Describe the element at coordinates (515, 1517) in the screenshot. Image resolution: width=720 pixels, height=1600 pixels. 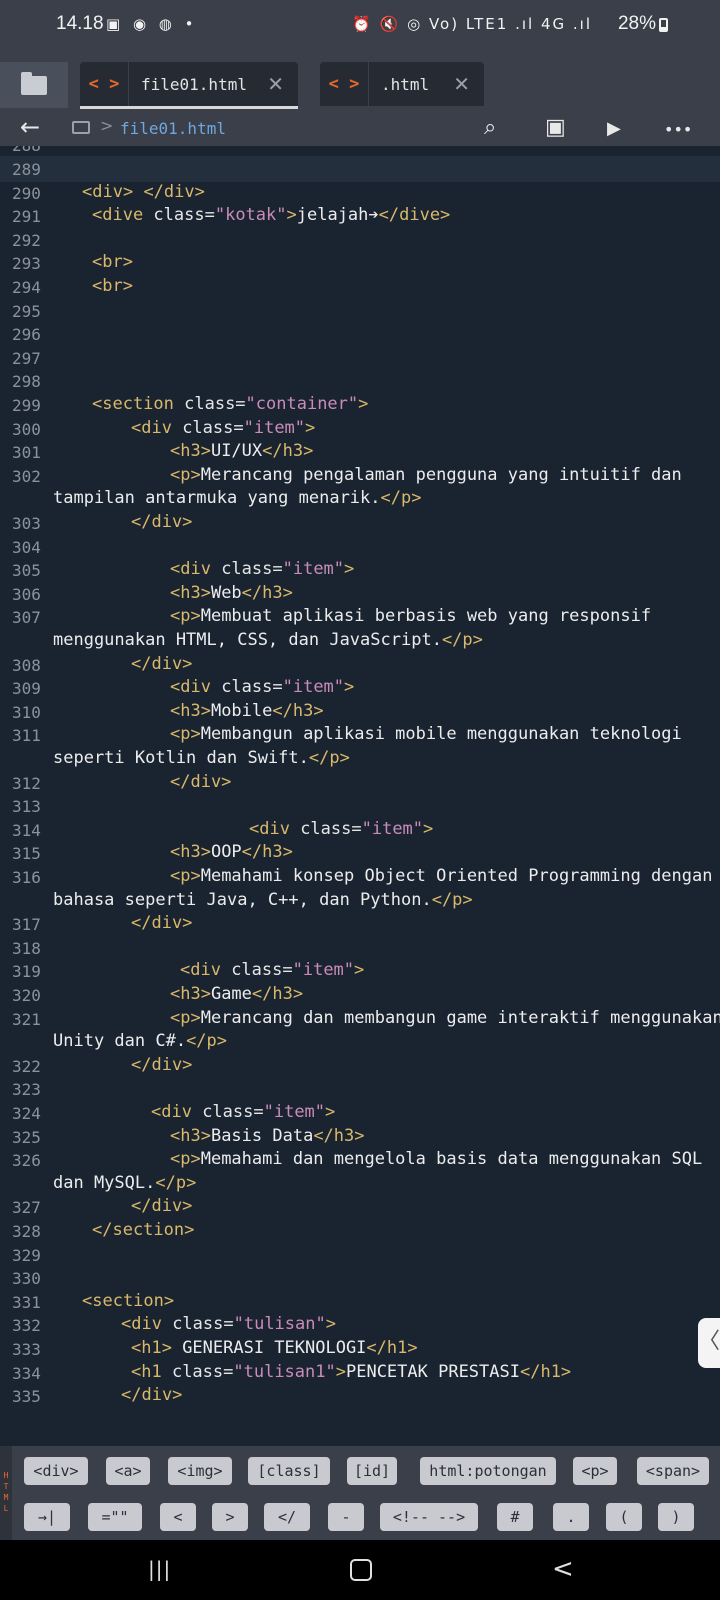
I see `helper-symbol-button: #` at that location.